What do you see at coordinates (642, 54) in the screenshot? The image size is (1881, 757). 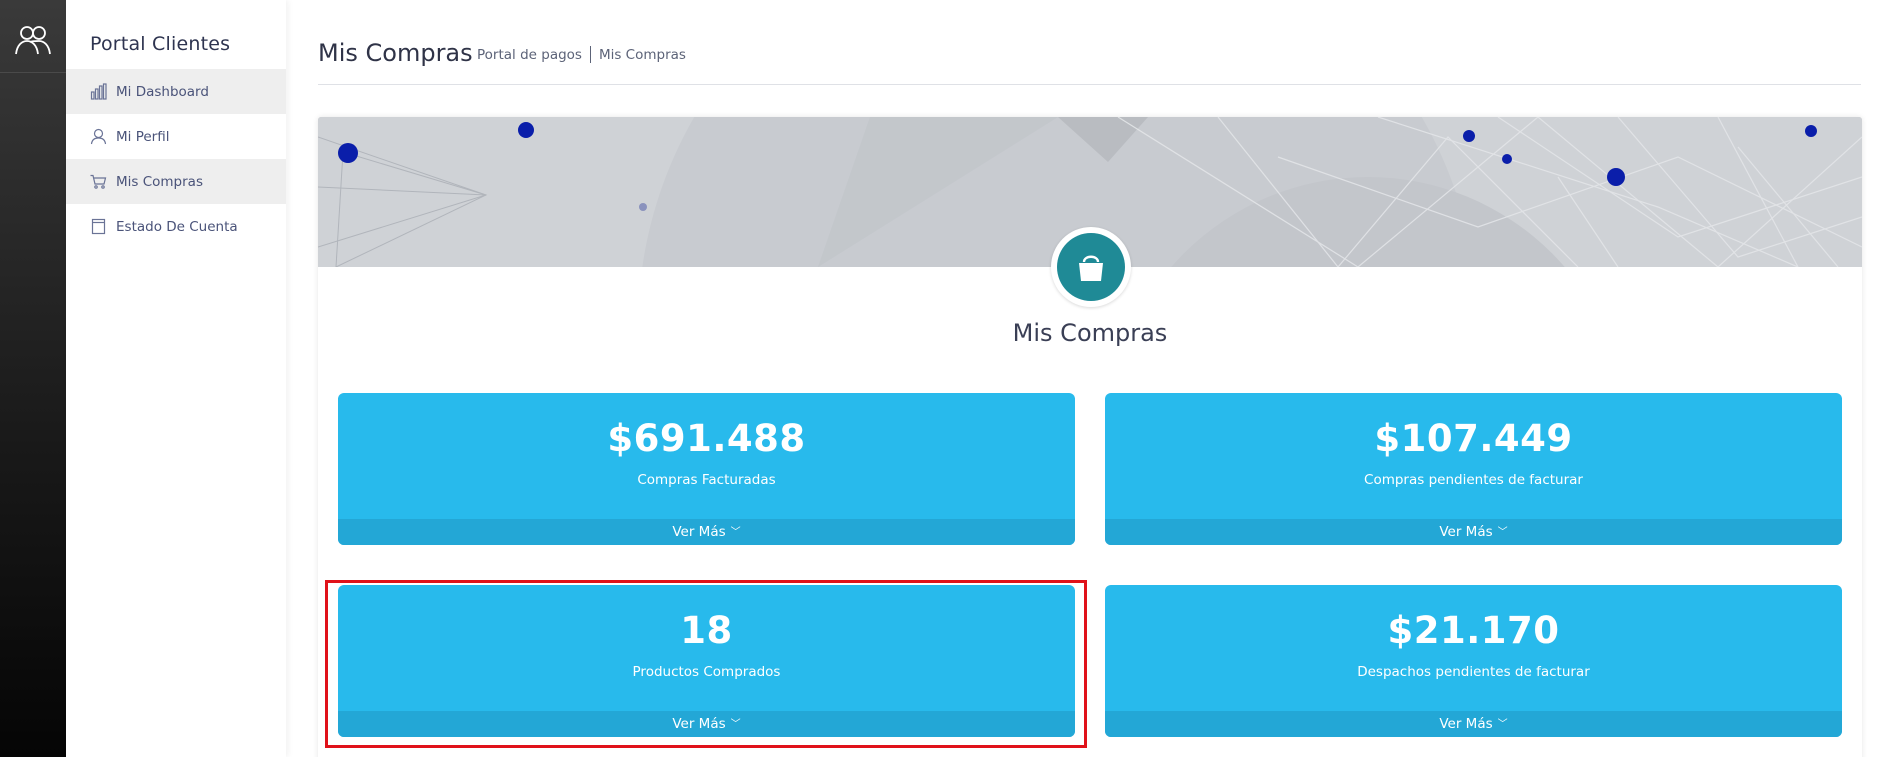 I see `breadcrumb-item-mis-compras: Mis Compras` at bounding box center [642, 54].